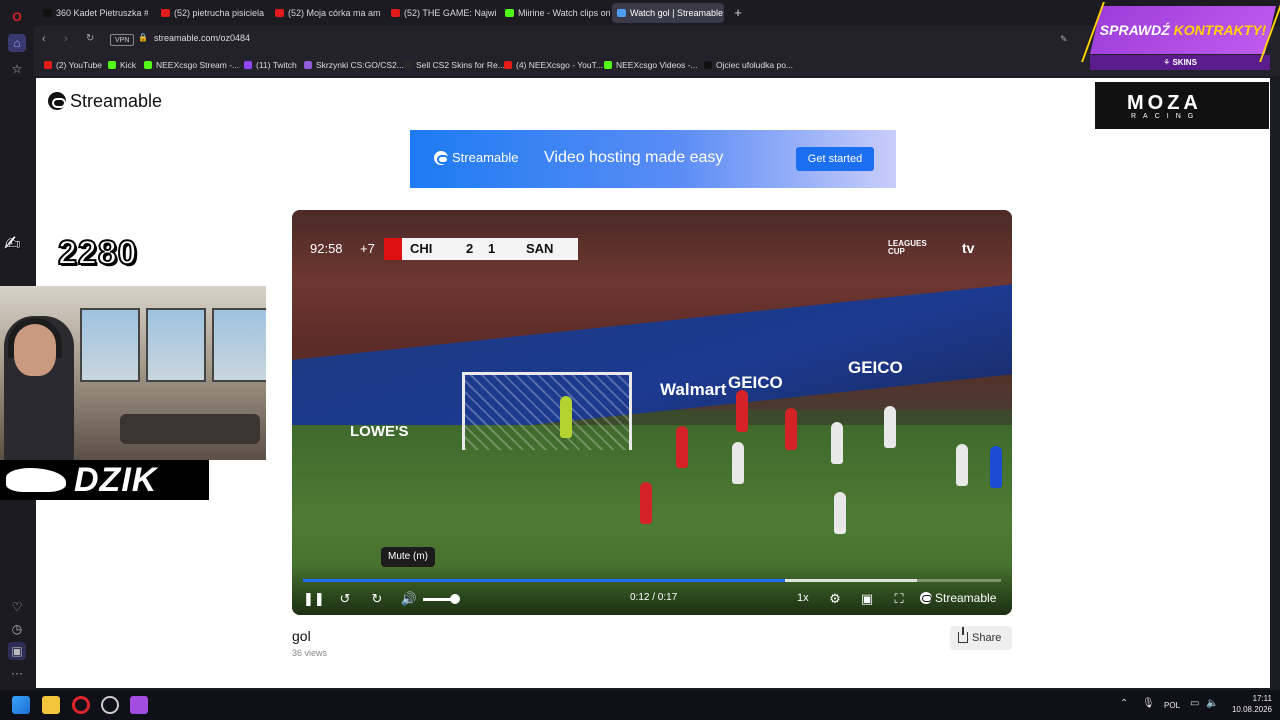  I want to click on banner-tagline: Video hosting made easy, so click(634, 157).